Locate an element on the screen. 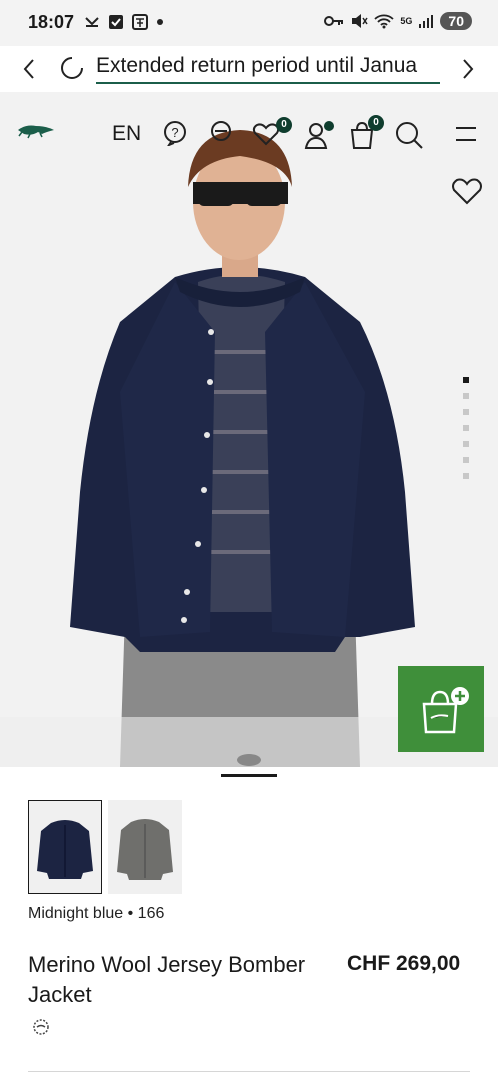 The width and height of the screenshot is (498, 1080). battery-indicator: 70 is located at coordinates (456, 21).